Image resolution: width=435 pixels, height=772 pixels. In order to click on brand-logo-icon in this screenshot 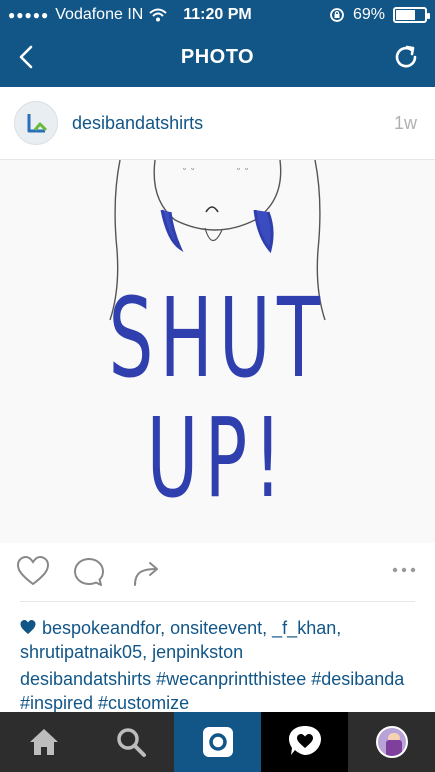, I will do `click(37, 123)`.